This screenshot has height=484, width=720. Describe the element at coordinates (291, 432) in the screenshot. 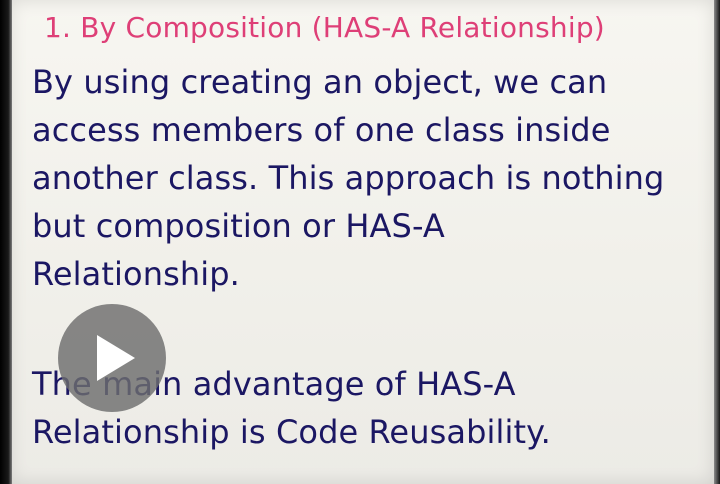

I see `paragraph-2-line-2: Relationship is Code Reusability.` at that location.